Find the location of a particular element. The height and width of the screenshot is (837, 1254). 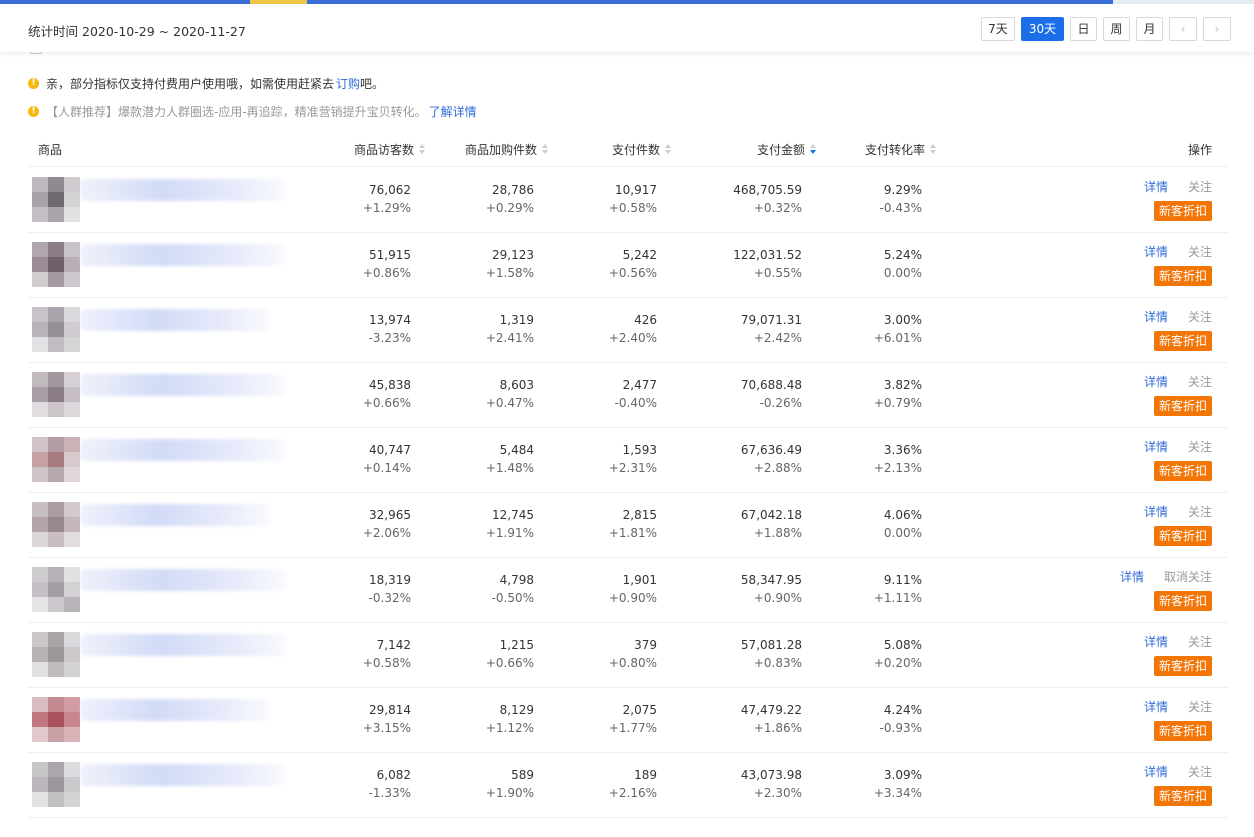

cell-visitors: 51,915 +0.86% is located at coordinates (359, 264).